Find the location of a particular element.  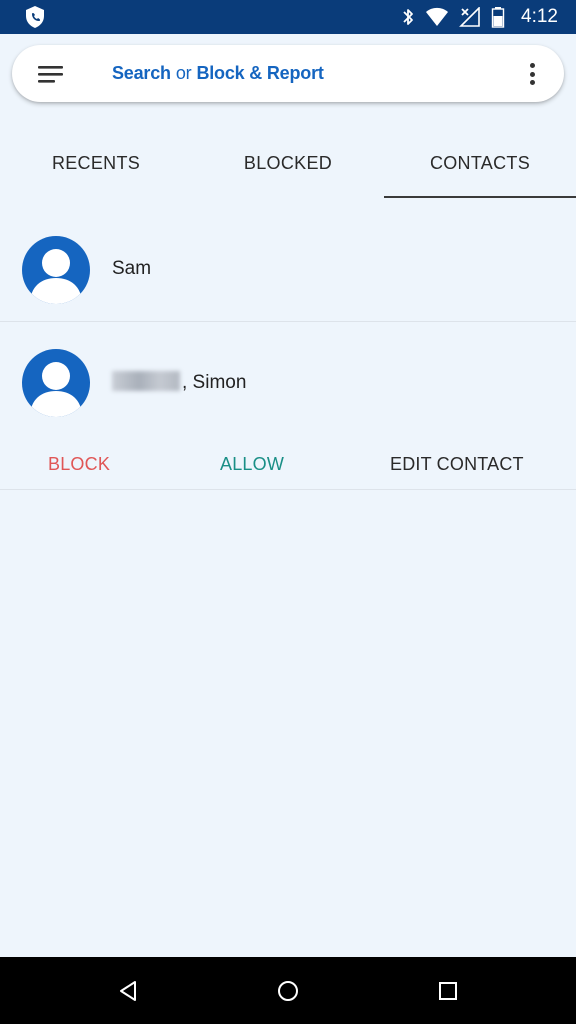

search-label: Search is located at coordinates (141, 73).